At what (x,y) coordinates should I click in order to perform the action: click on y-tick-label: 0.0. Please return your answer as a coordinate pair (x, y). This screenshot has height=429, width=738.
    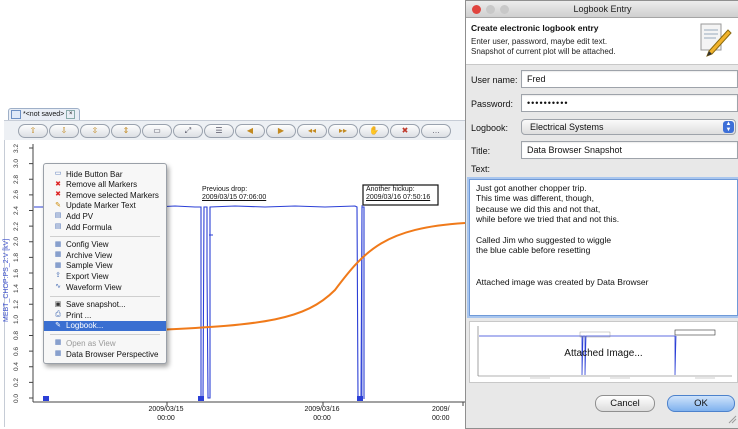
    Looking at the image, I should click on (17, 398).